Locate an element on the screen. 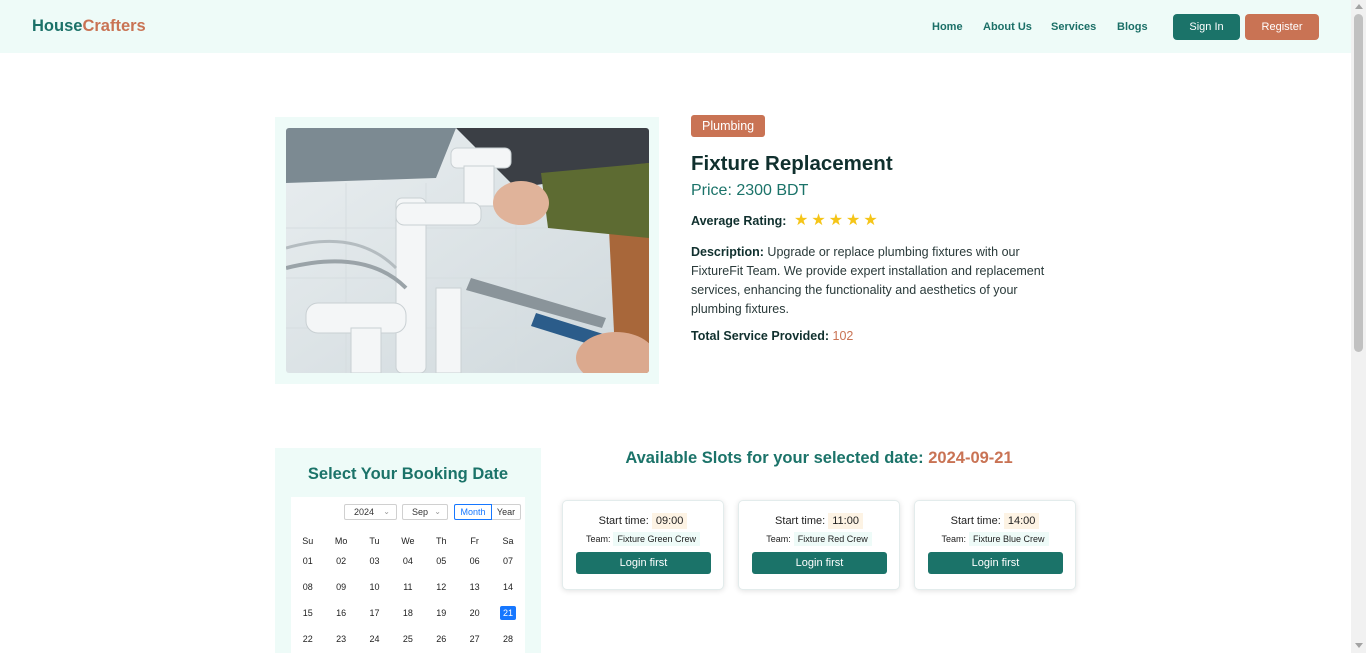  nav-home: Home is located at coordinates (947, 27).